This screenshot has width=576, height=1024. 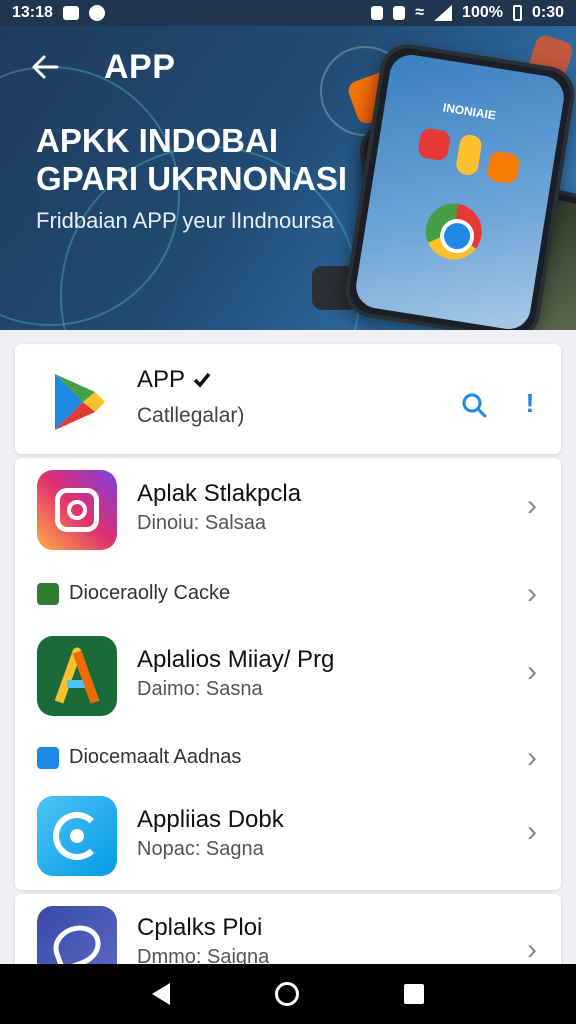 What do you see at coordinates (219, 493) in the screenshot?
I see `app-name: Aplak Stlakpcla` at bounding box center [219, 493].